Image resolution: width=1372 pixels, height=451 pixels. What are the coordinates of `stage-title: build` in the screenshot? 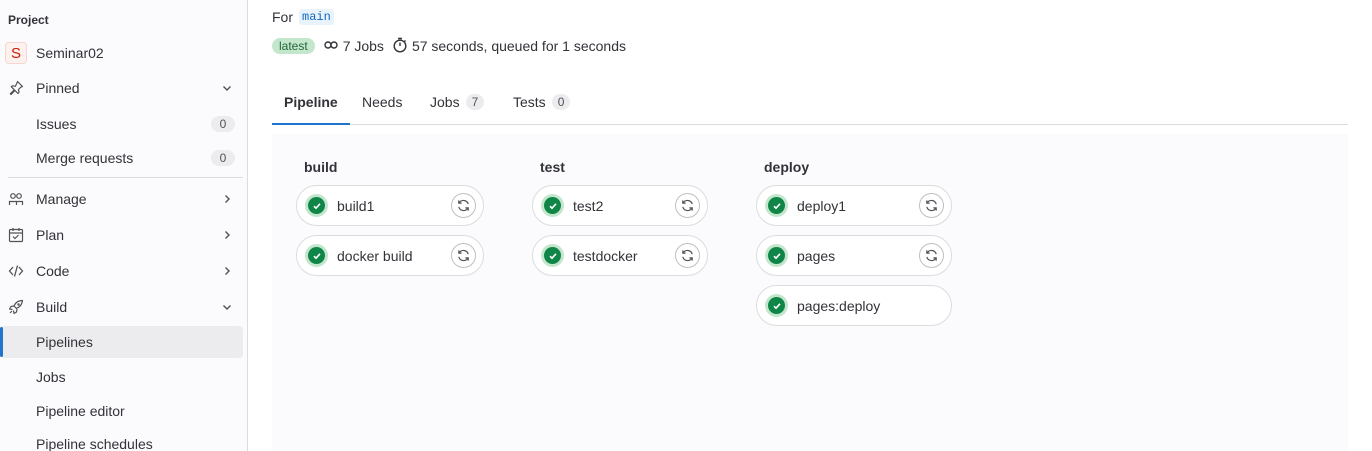 It's located at (321, 167).